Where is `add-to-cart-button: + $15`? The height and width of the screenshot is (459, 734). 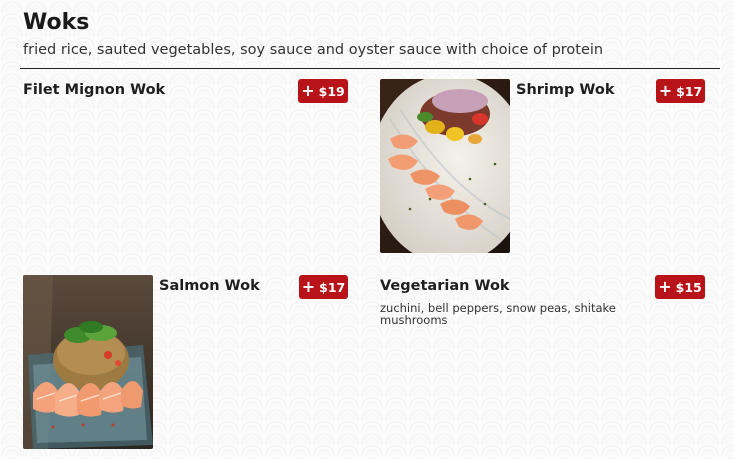 add-to-cart-button: + $15 is located at coordinates (680, 287).